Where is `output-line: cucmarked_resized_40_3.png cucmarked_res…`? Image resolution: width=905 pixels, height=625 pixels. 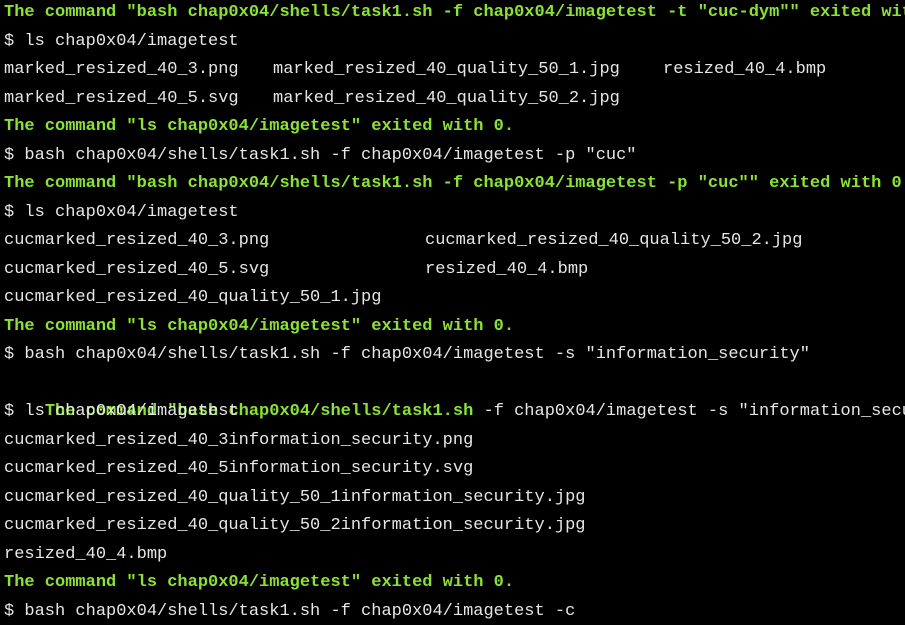 output-line: cucmarked_resized_40_3.png cucmarked_res… is located at coordinates (403, 241).